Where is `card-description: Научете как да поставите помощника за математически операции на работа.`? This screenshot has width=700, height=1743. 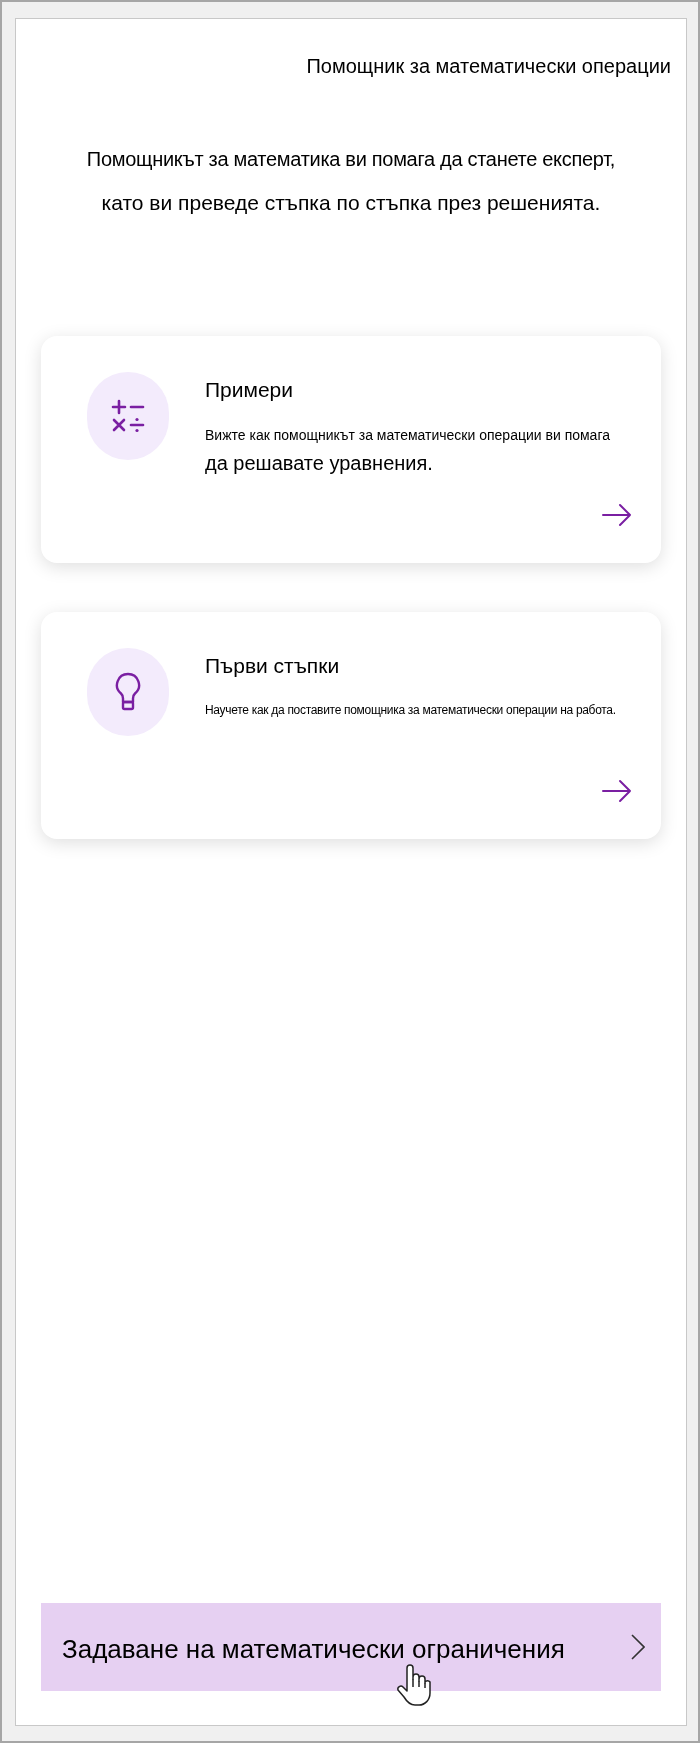
card-description: Научете как да поставите помощника за математически операции на работа. is located at coordinates (410, 710).